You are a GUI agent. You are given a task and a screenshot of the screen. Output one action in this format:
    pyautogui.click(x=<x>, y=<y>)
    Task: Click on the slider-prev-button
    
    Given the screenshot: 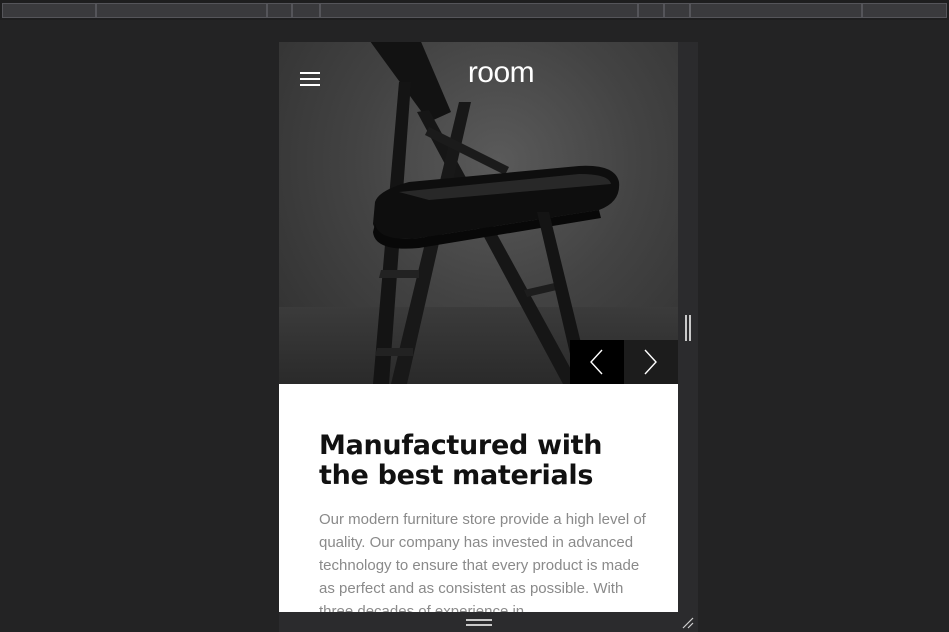 What is the action you would take?
    pyautogui.click(x=597, y=362)
    